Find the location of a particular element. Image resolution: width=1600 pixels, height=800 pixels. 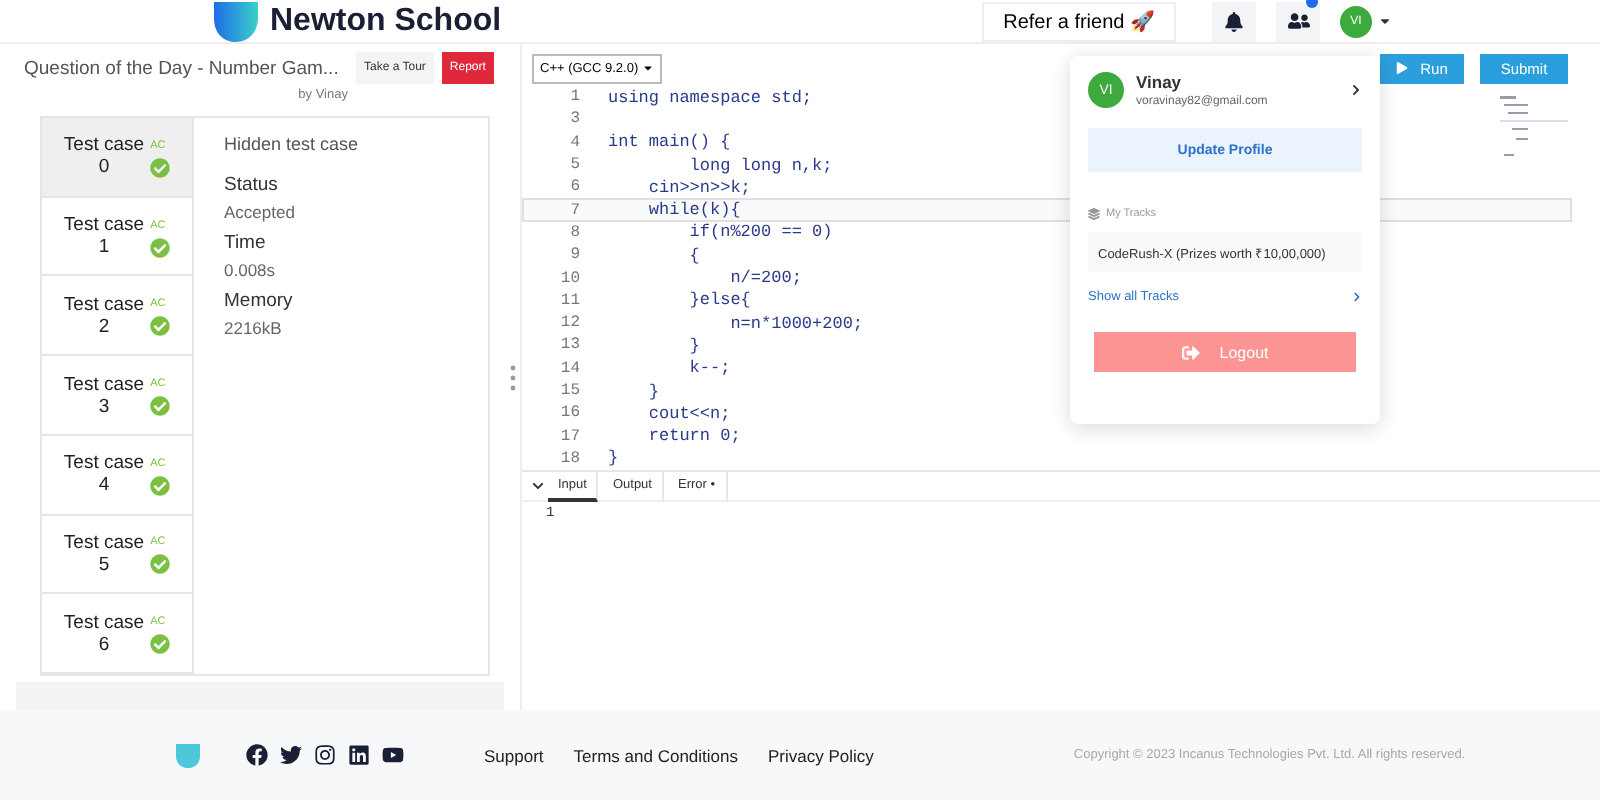

people-button is located at coordinates (1298, 21).